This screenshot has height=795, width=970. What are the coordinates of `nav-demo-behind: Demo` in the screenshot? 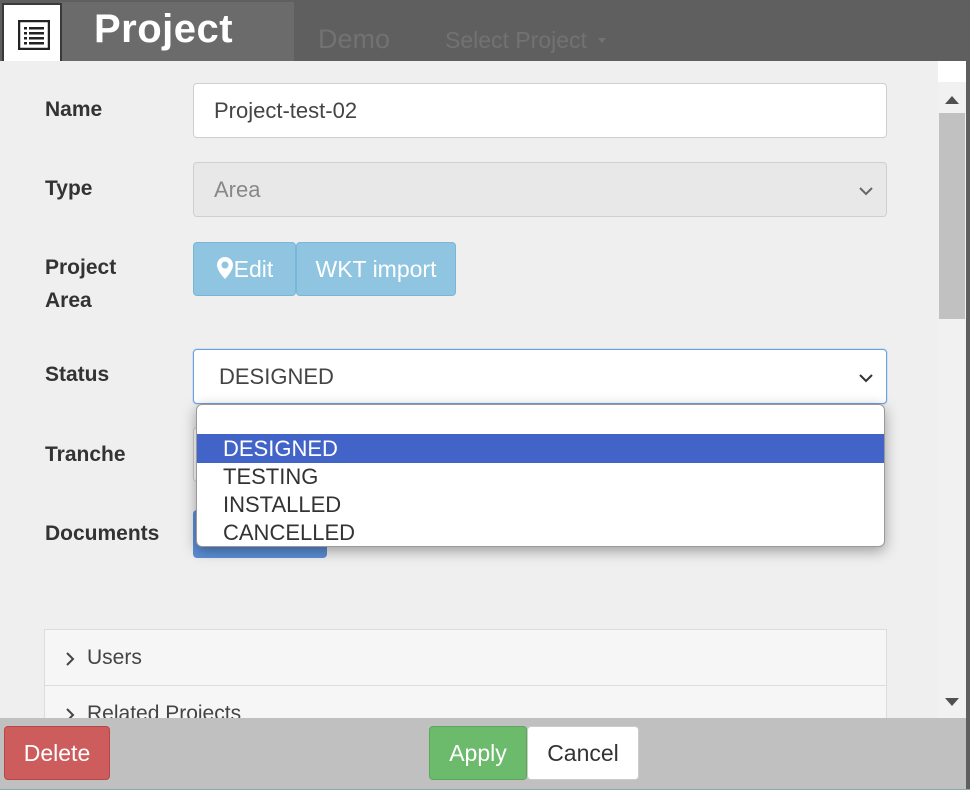 It's located at (354, 39).